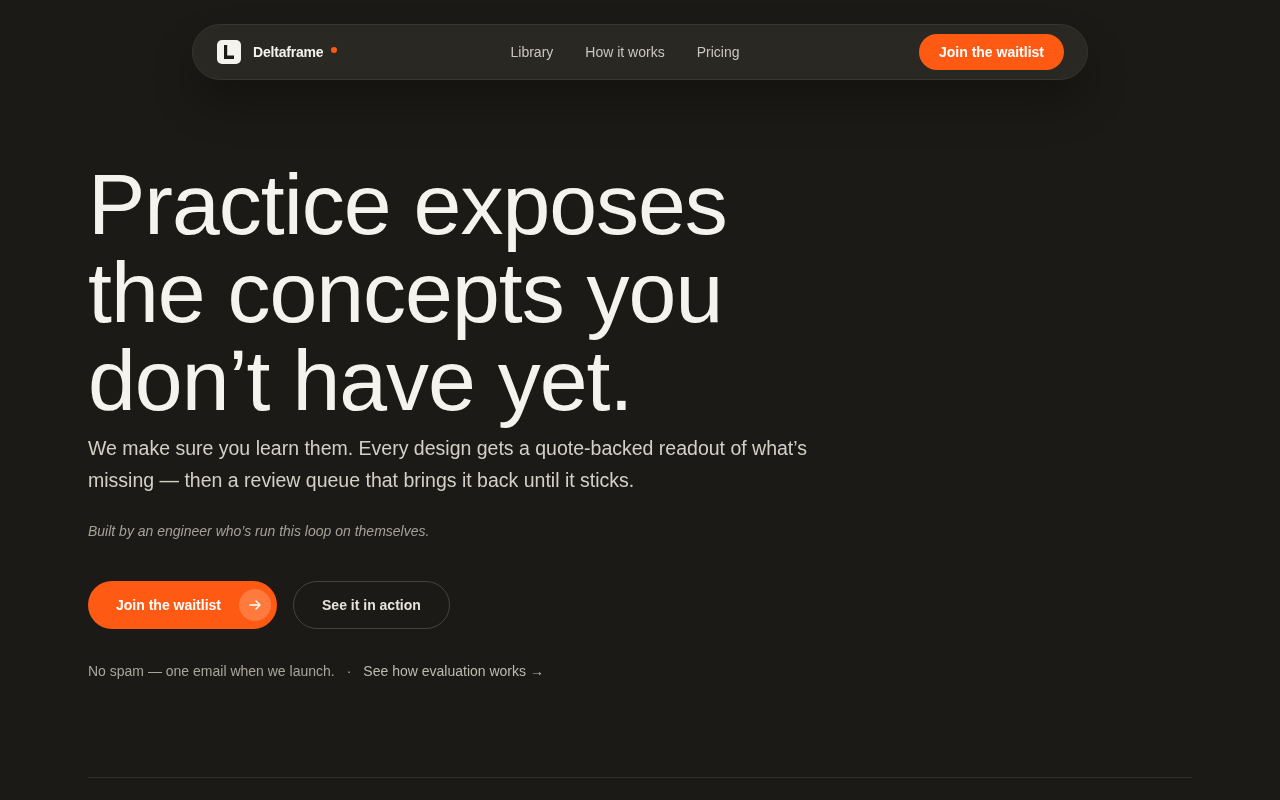  I want to click on nav-link: Pricing, so click(718, 52).